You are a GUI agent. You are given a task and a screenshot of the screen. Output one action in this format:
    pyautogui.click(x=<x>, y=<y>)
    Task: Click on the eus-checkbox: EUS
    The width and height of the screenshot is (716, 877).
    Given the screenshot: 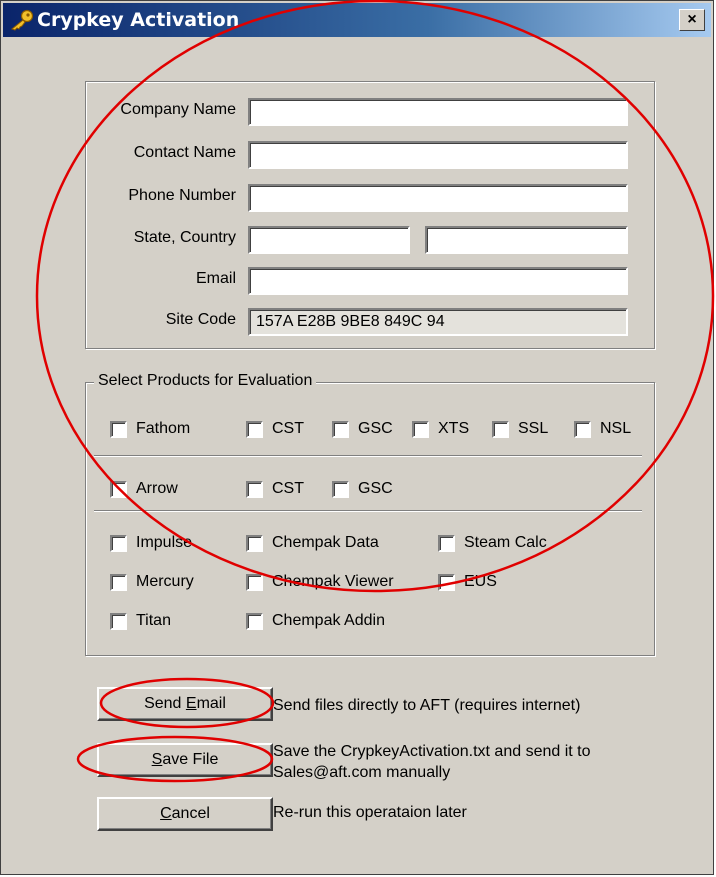 What is the action you would take?
    pyautogui.click(x=467, y=582)
    